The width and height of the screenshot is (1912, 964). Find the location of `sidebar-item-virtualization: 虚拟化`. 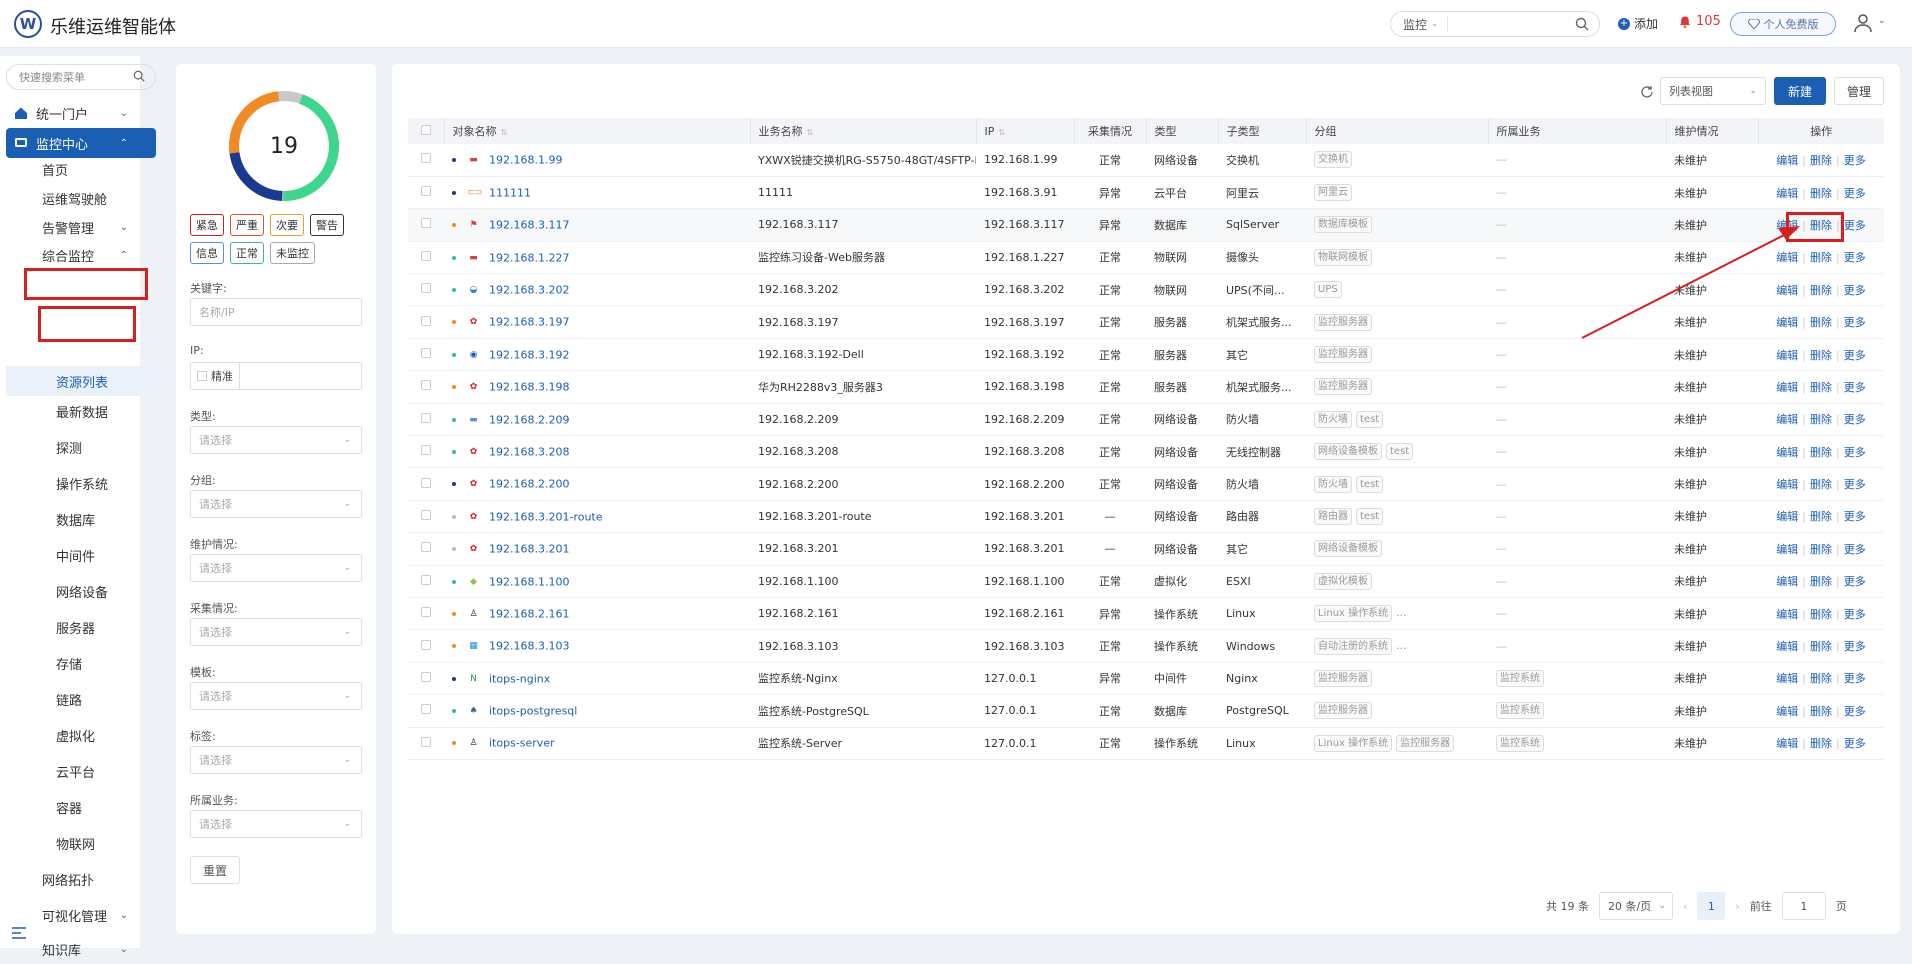

sidebar-item-virtualization: 虚拟化 is located at coordinates (81, 735).